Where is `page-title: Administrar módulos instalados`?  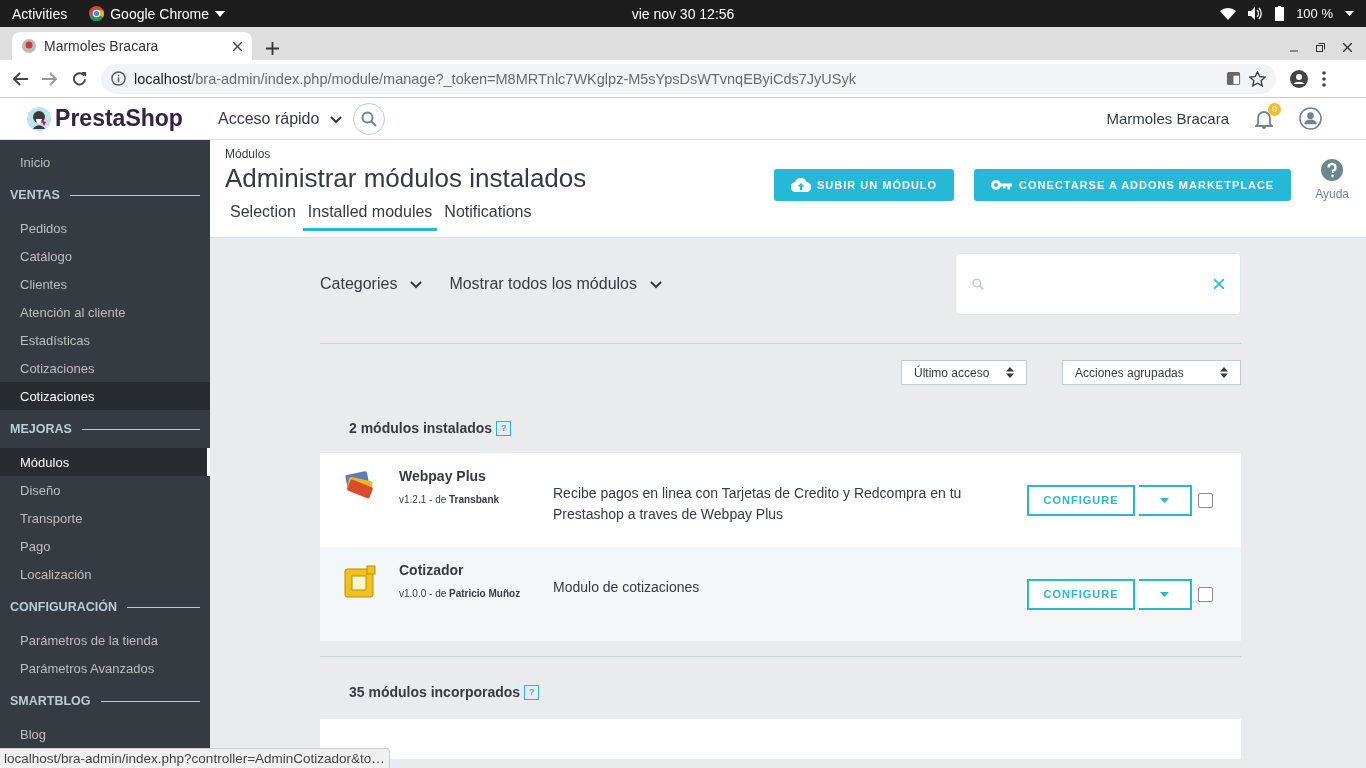 page-title: Administrar módulos instalados is located at coordinates (406, 178).